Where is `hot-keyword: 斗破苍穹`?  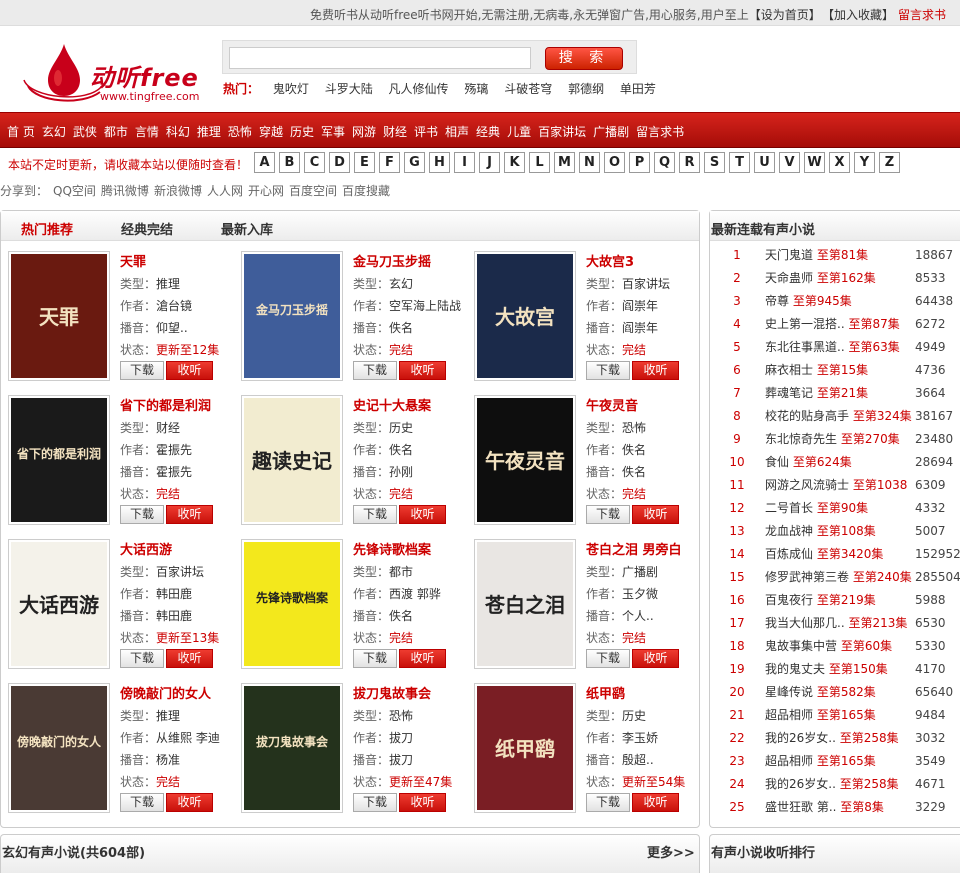
hot-keyword: 斗破苍穹 is located at coordinates (528, 89).